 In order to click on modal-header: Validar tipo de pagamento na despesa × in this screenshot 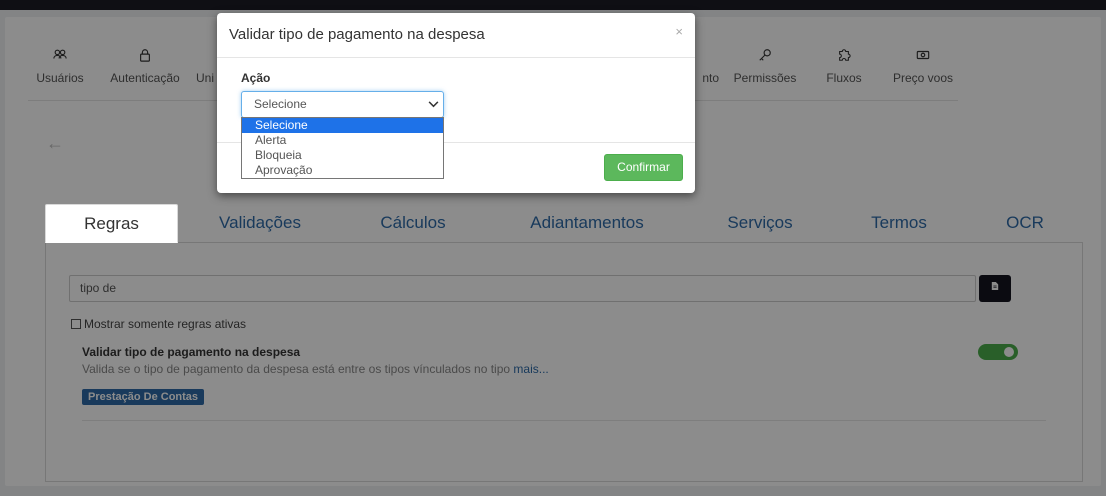, I will do `click(456, 35)`.